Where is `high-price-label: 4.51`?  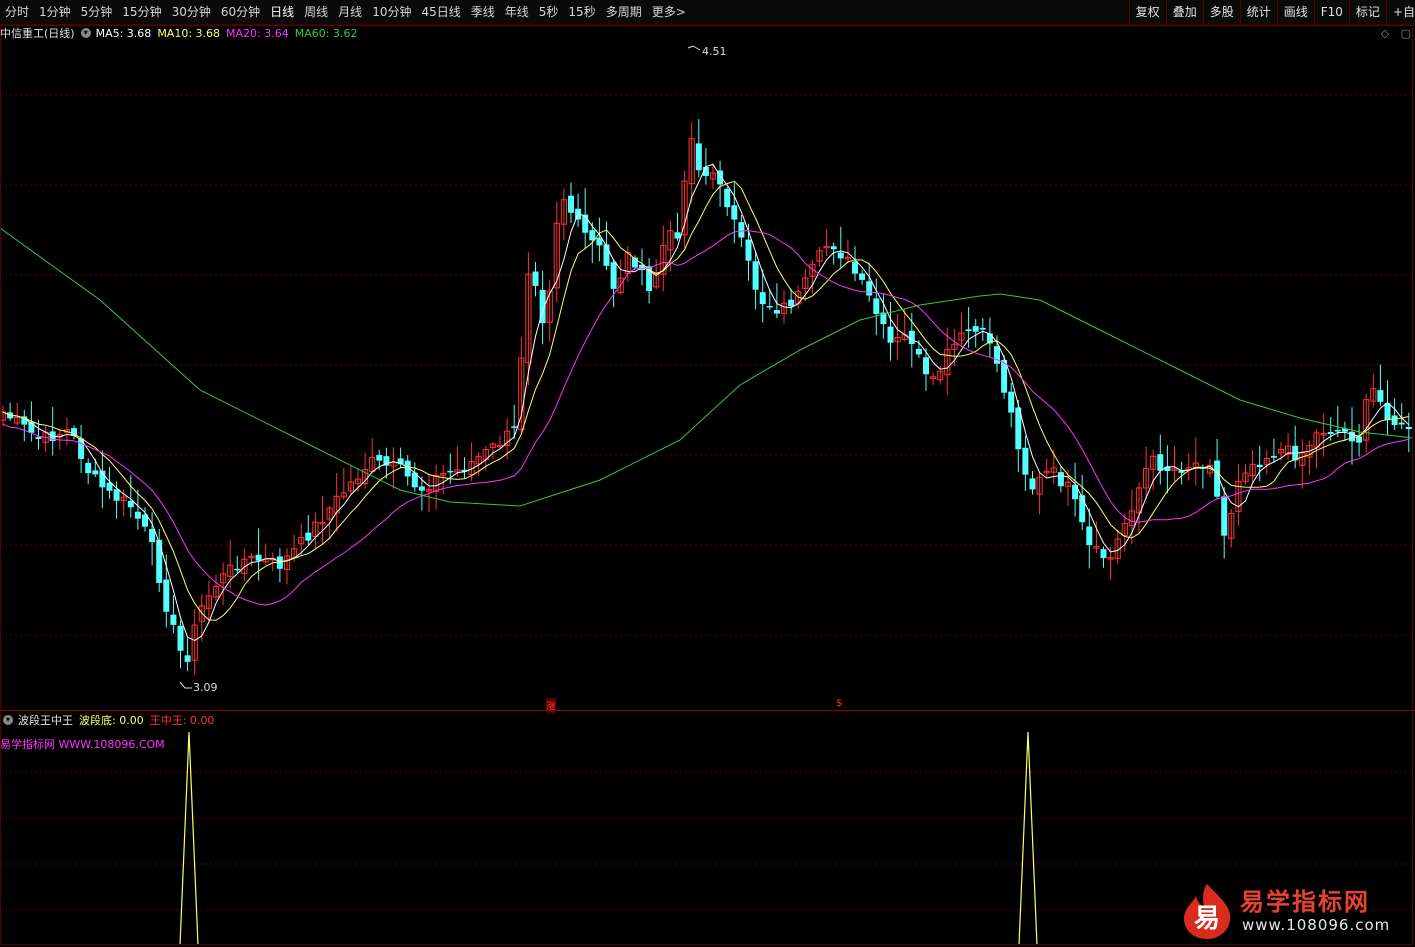 high-price-label: 4.51 is located at coordinates (714, 51).